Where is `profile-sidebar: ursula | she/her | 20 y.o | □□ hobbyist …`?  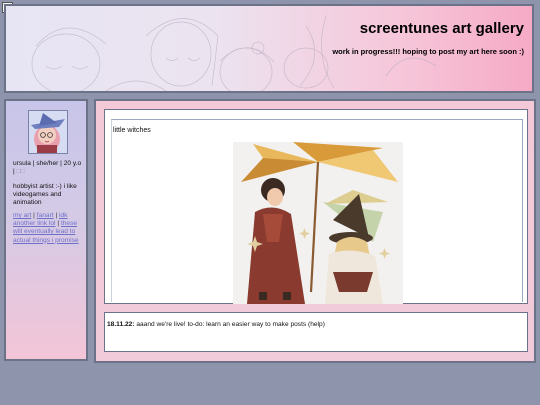 profile-sidebar: ursula | she/her | 20 y.o | □□ hobbyist … is located at coordinates (46, 230).